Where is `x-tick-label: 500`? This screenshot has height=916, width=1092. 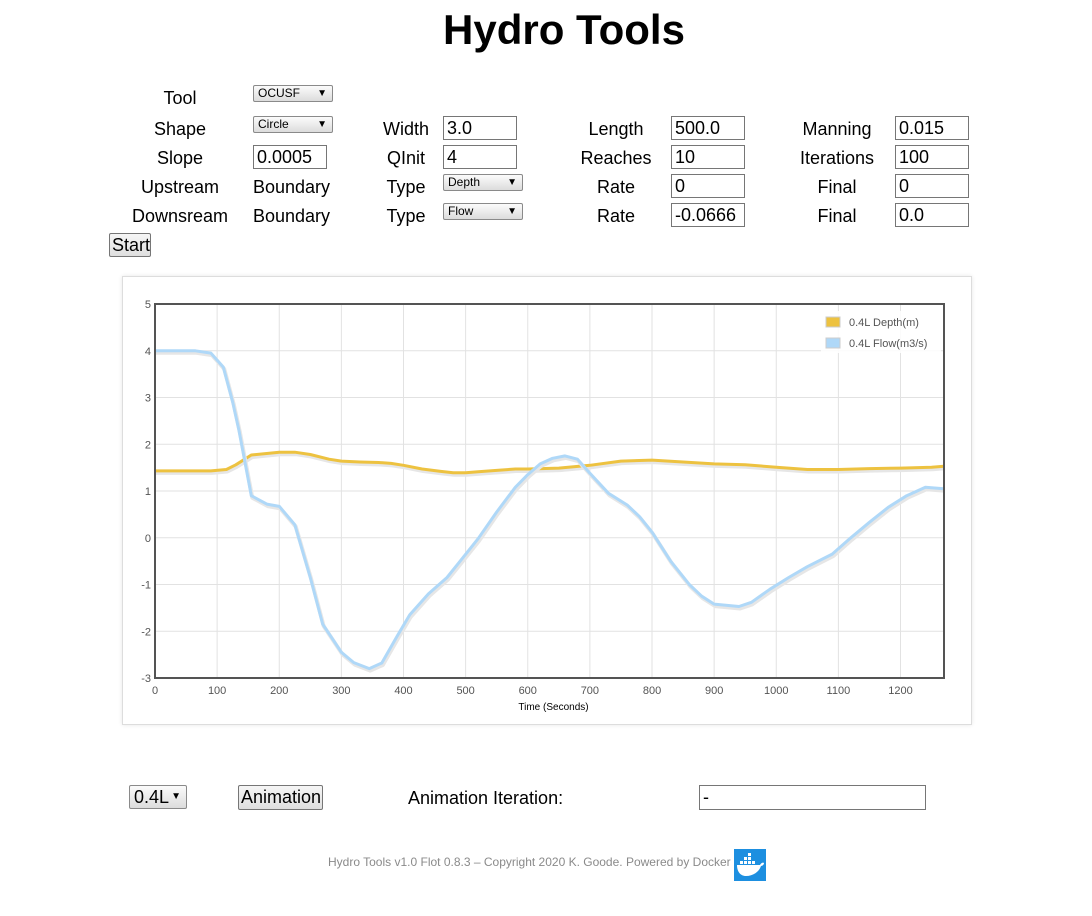 x-tick-label: 500 is located at coordinates (465, 691).